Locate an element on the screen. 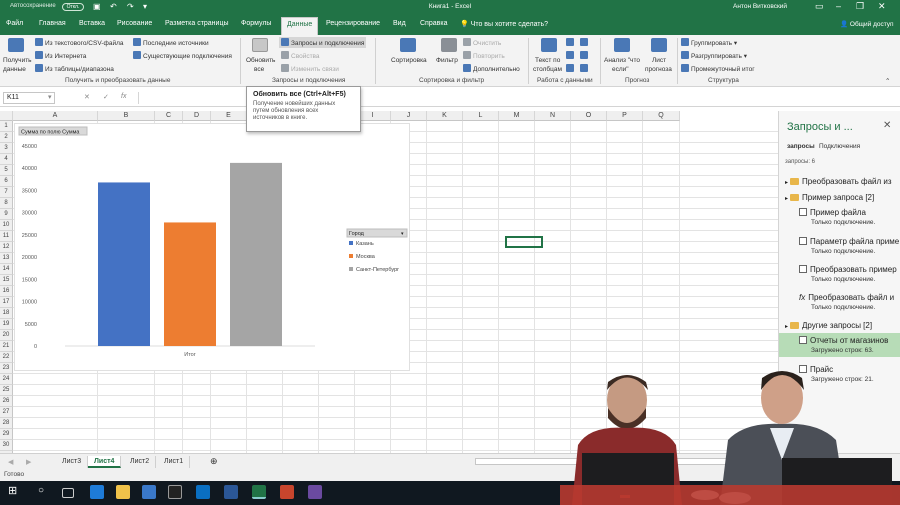 Image resolution: width=900 pixels, height=505 pixels. row-header-12: 12 is located at coordinates (6, 247).